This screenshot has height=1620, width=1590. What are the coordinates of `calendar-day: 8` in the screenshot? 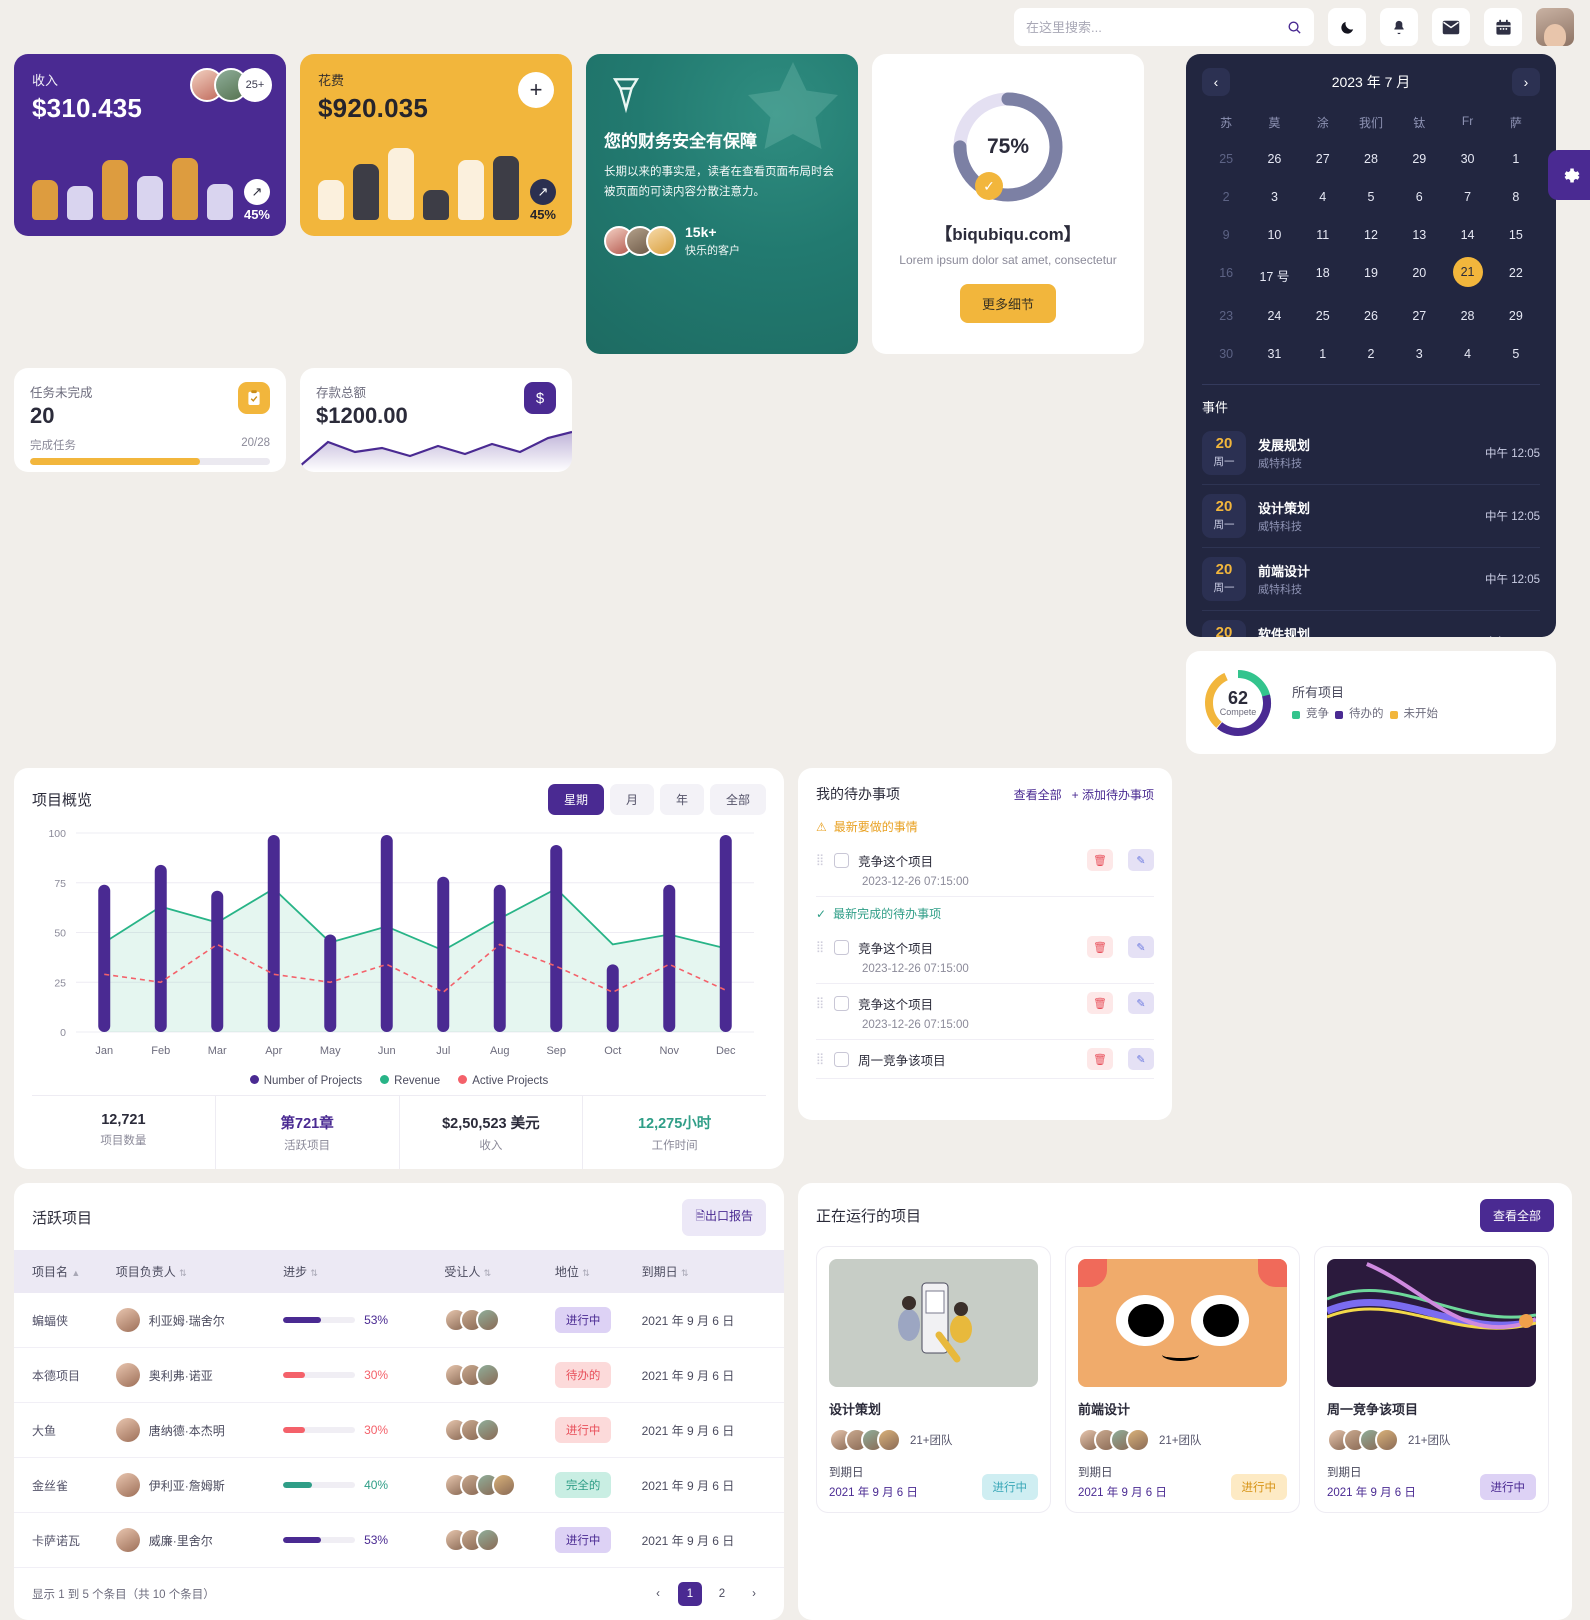 It's located at (1516, 197).